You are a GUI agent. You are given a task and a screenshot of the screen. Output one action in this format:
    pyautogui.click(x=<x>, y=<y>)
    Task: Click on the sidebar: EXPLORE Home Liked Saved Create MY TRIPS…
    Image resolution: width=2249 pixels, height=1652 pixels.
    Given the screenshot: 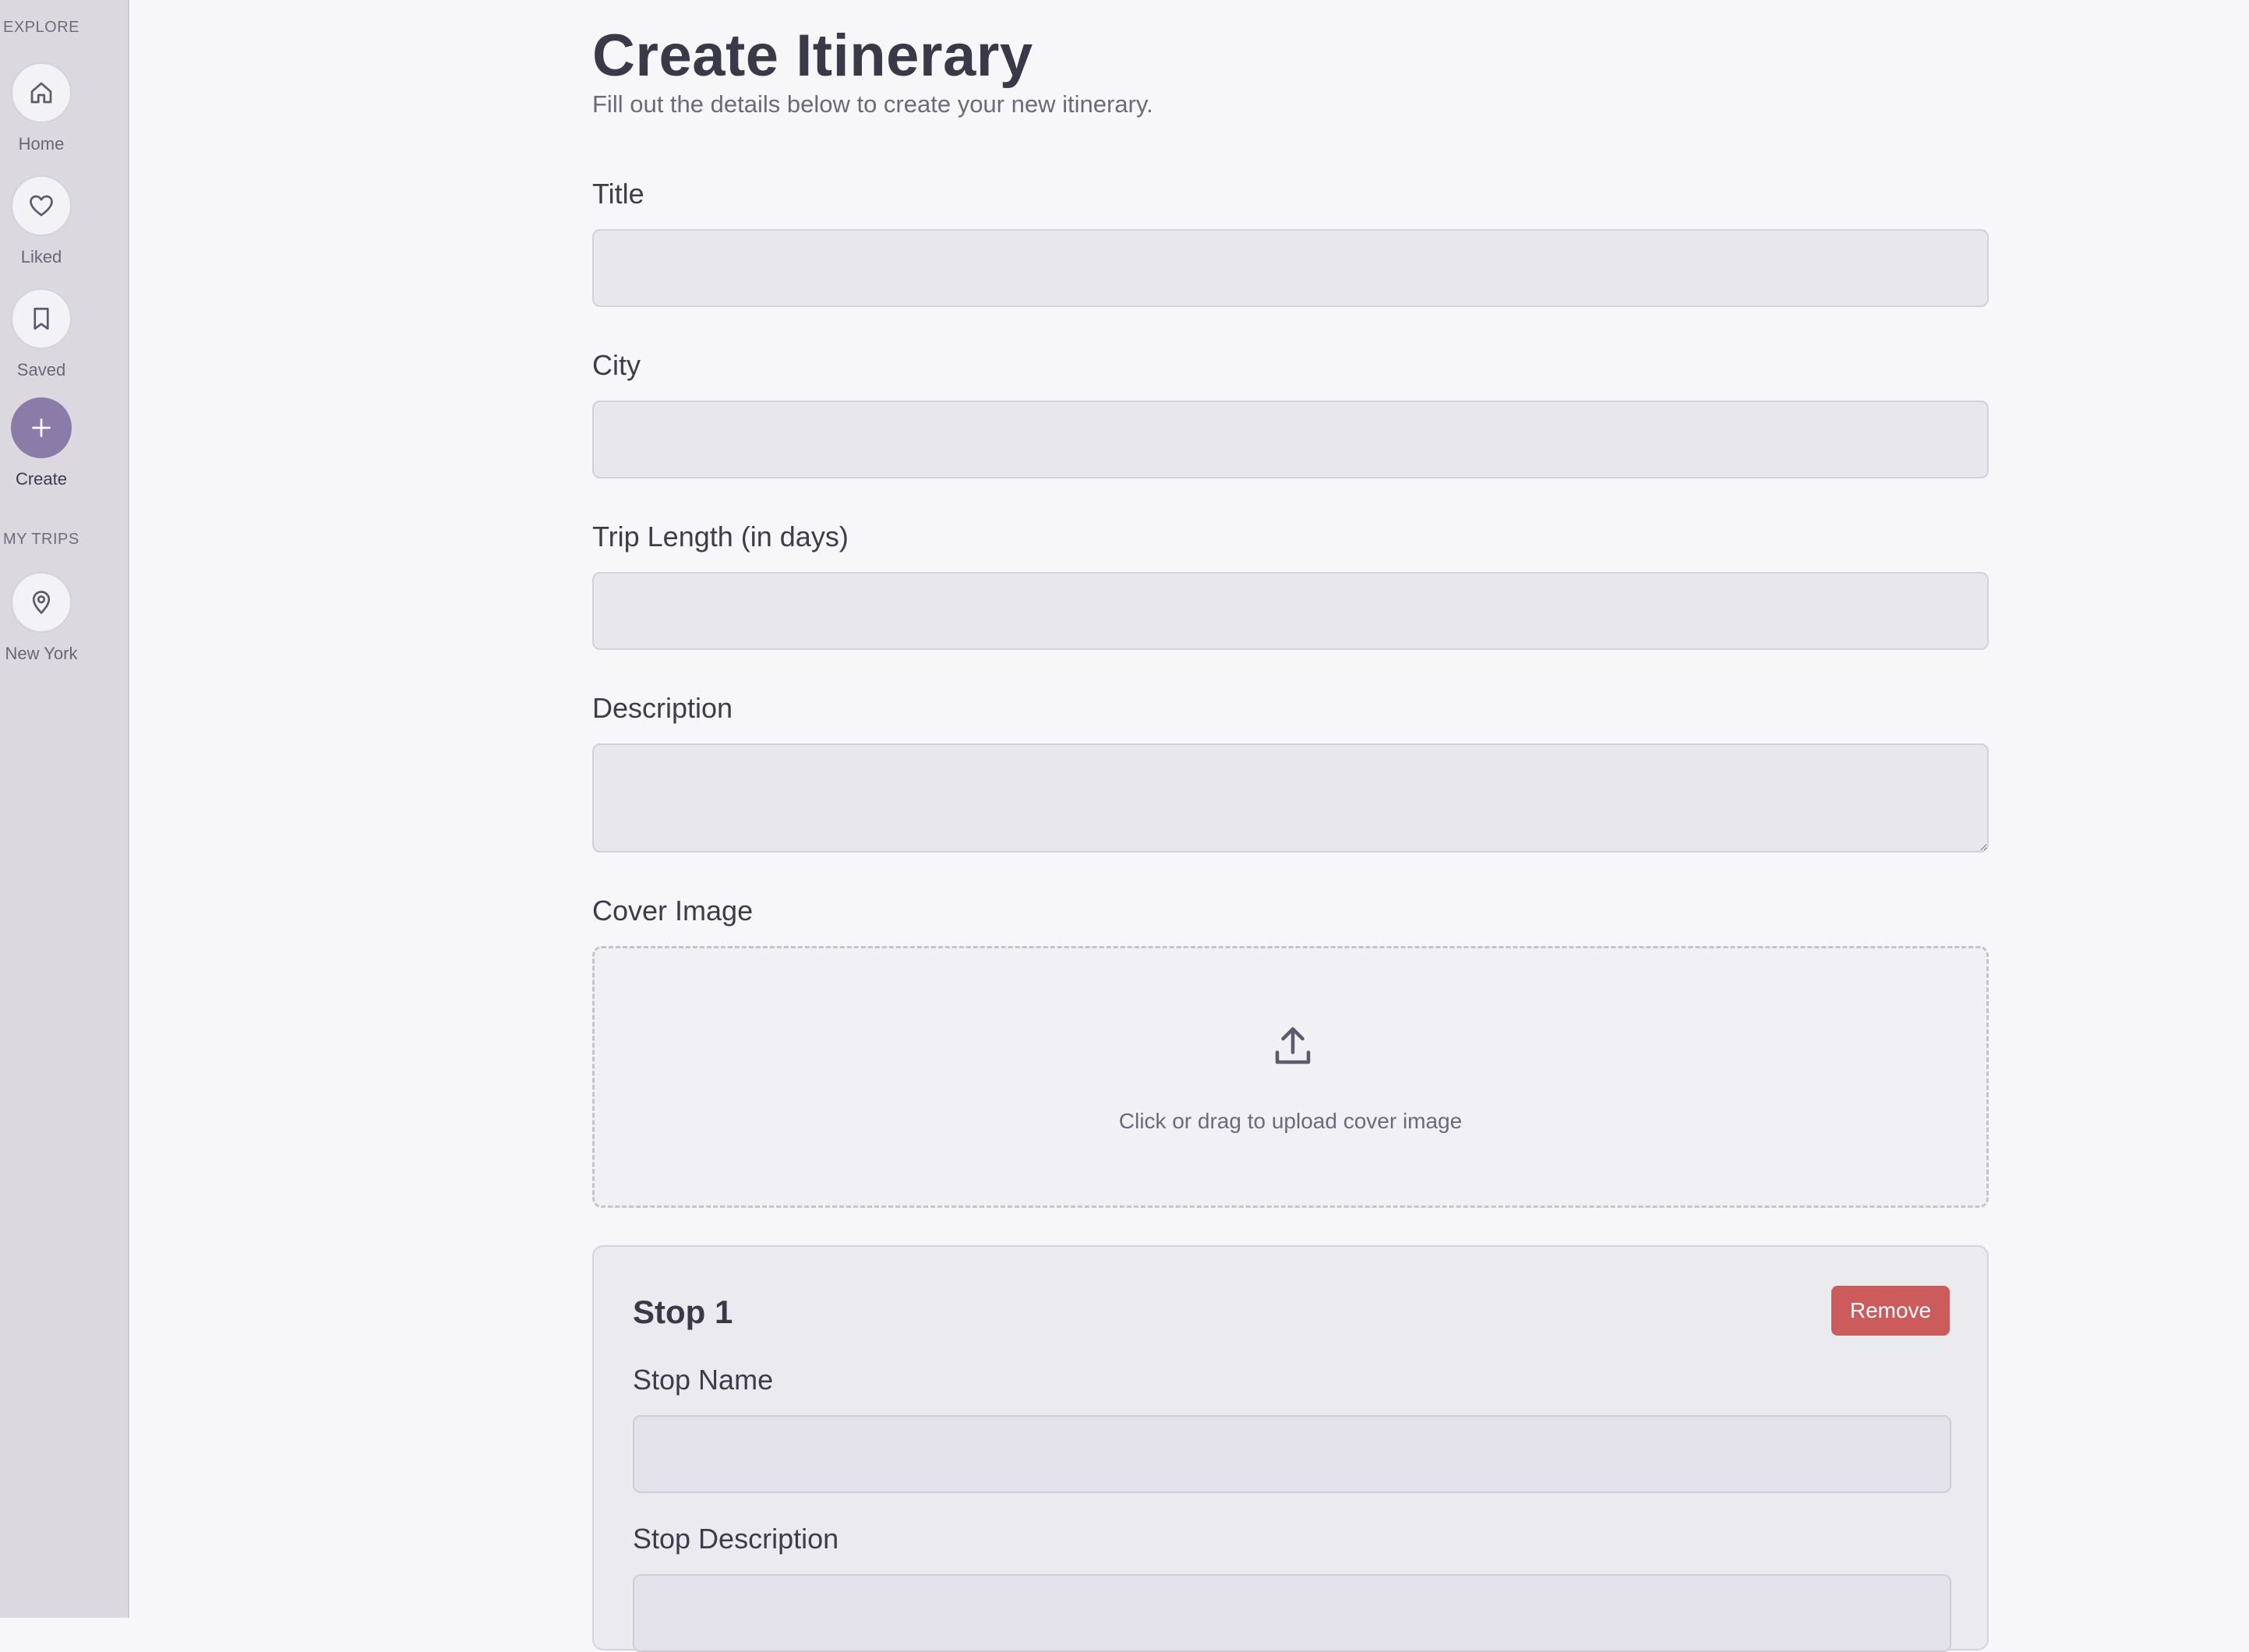 What is the action you would take?
    pyautogui.click(x=64, y=809)
    